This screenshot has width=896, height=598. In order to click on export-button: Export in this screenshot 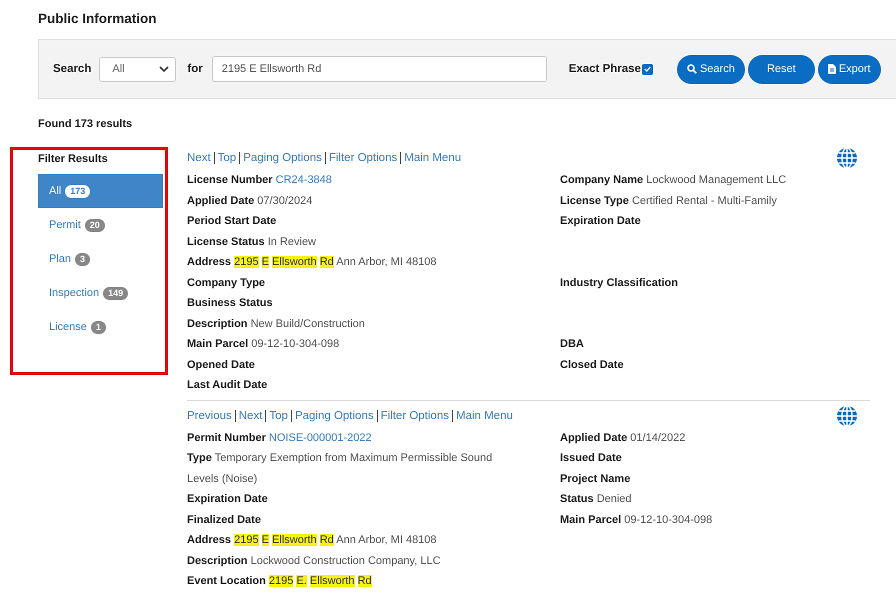, I will do `click(849, 69)`.